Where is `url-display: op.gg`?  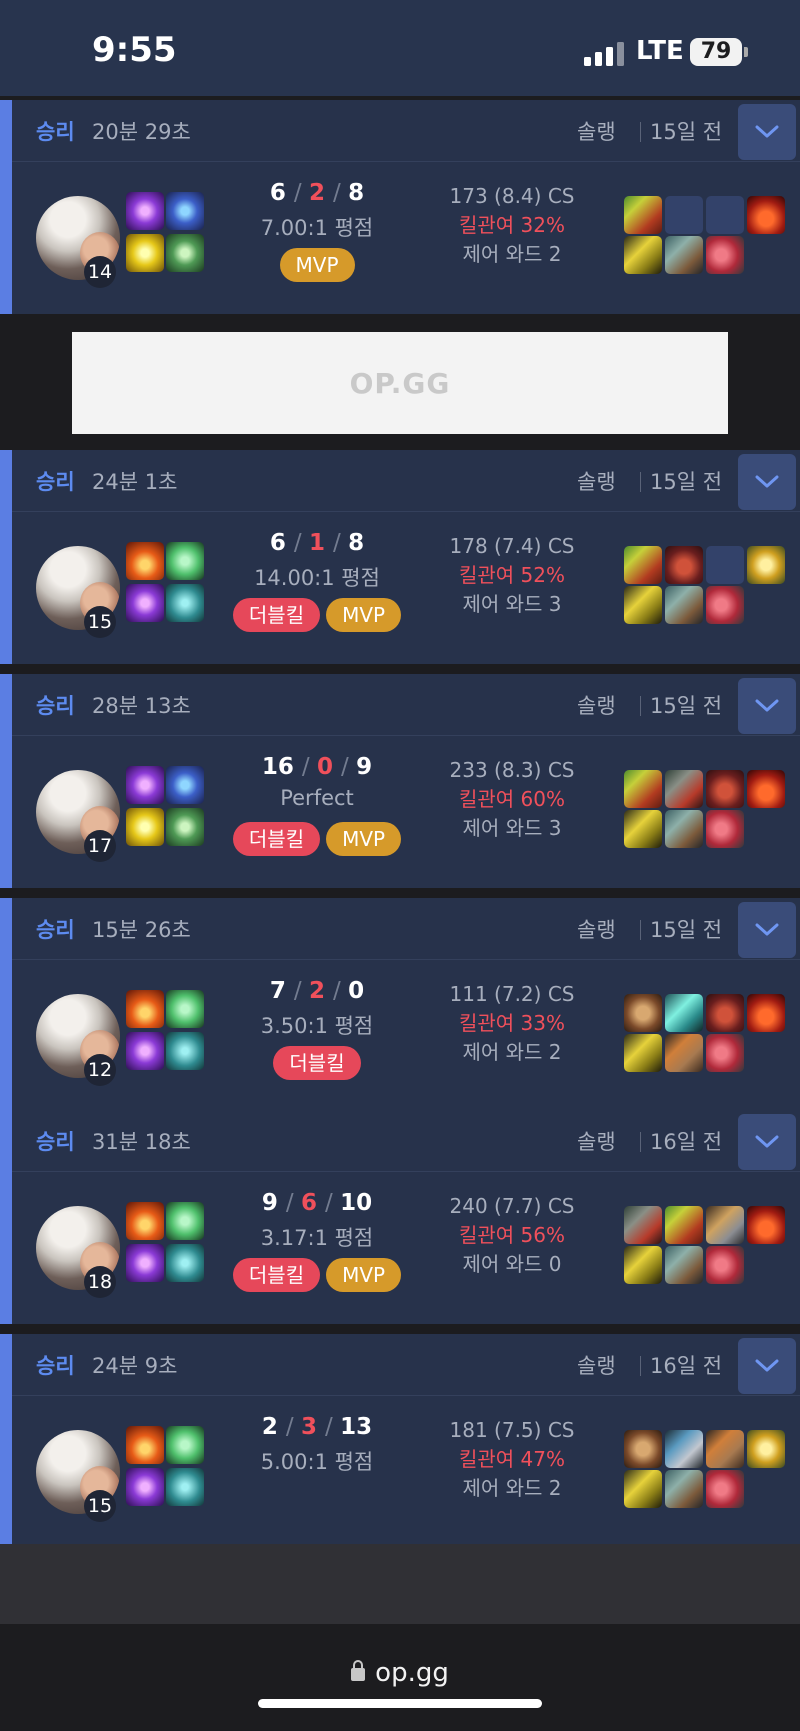
url-display: op.gg is located at coordinates (400, 1673).